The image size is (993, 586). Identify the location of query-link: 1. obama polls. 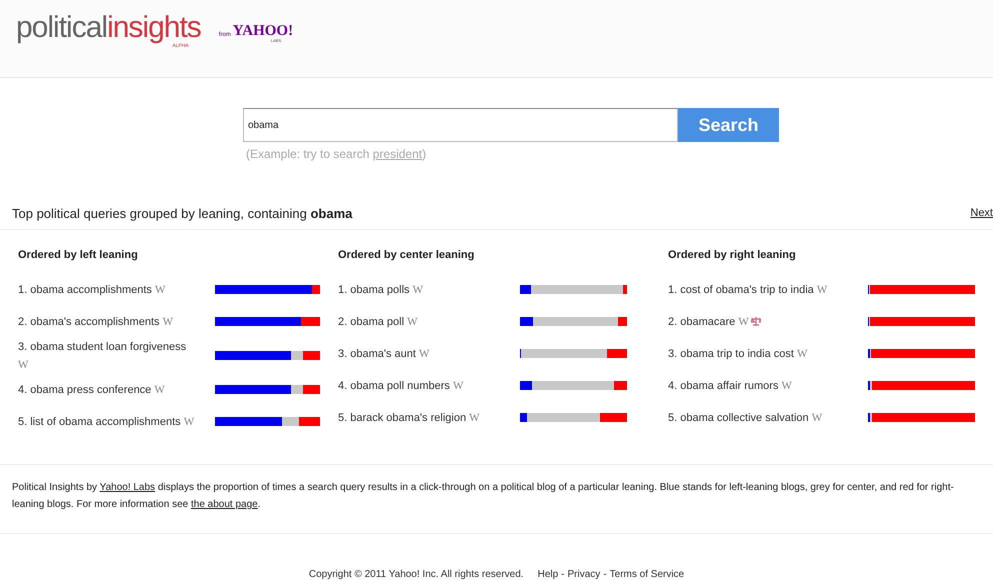
(374, 290).